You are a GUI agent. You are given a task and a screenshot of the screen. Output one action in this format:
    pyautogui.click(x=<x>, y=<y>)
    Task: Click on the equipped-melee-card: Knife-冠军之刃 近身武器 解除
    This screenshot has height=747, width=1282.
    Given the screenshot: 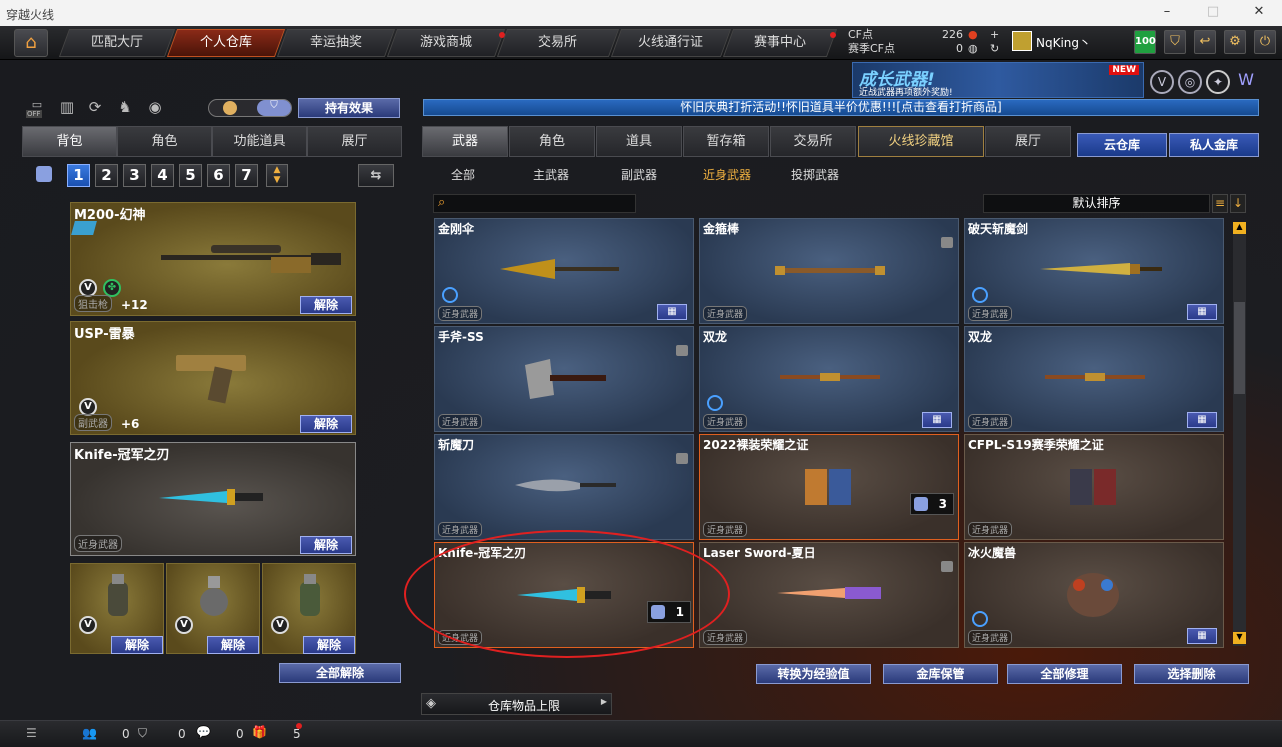 What is the action you would take?
    pyautogui.click(x=213, y=499)
    